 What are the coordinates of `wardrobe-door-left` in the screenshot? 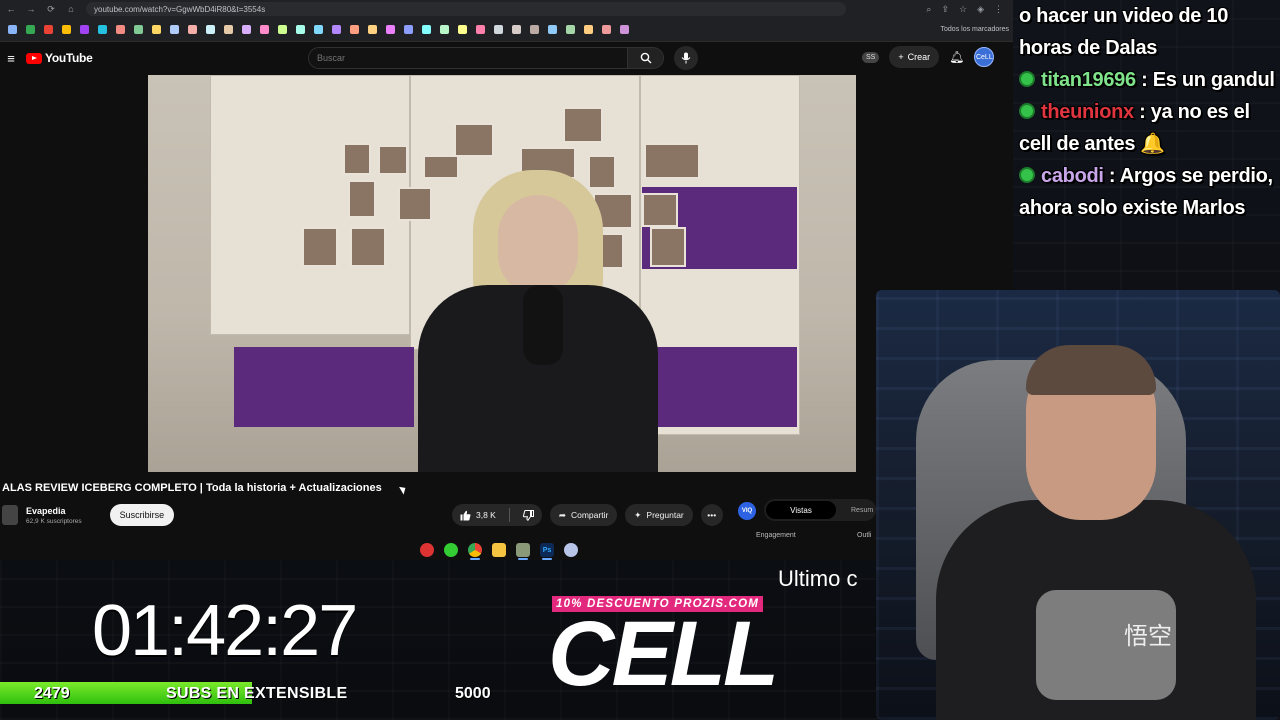 It's located at (310, 205).